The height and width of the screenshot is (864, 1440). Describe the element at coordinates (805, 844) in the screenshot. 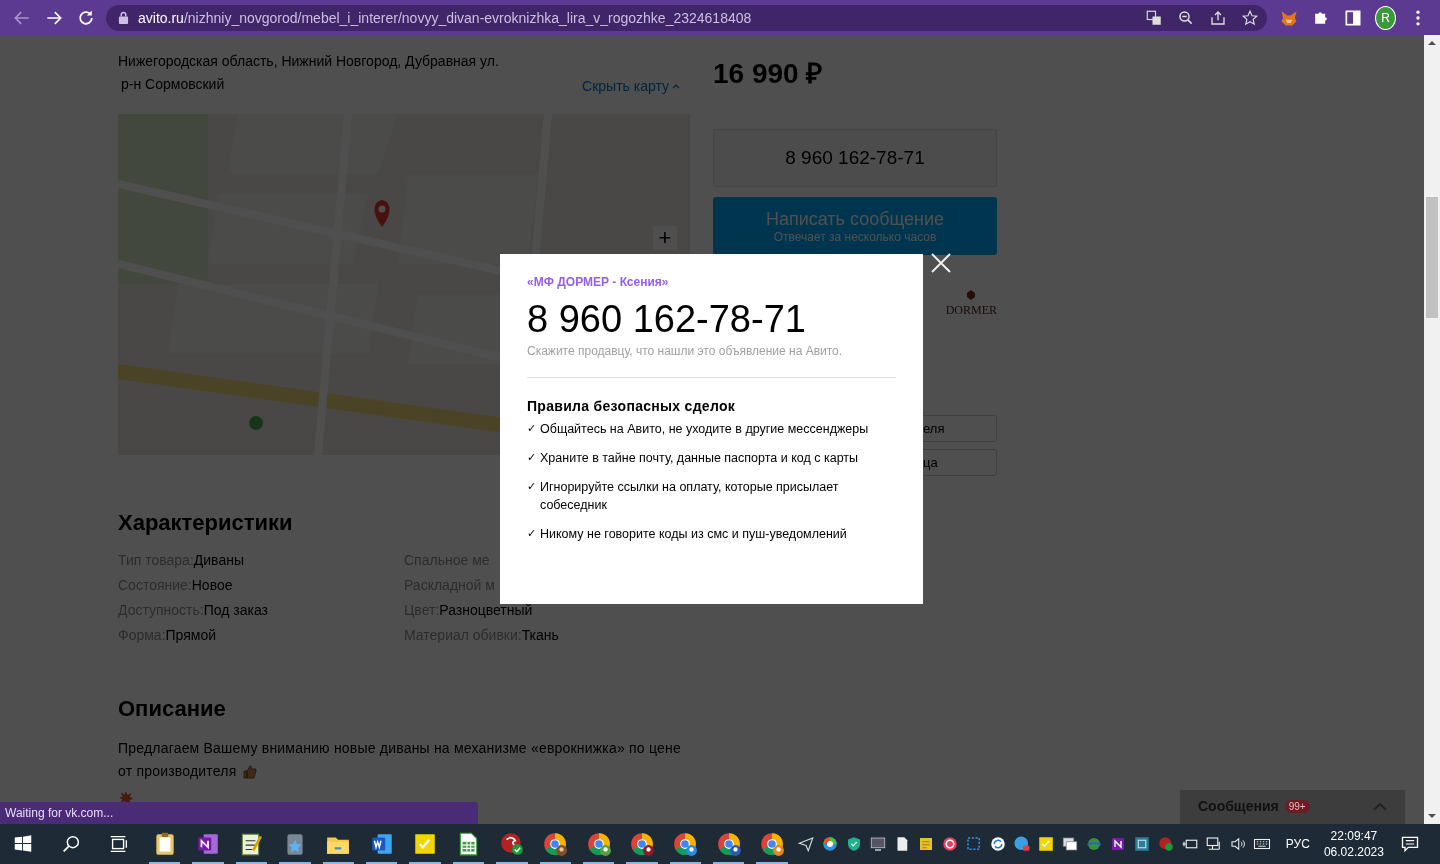

I see `paper-plane-icon` at that location.